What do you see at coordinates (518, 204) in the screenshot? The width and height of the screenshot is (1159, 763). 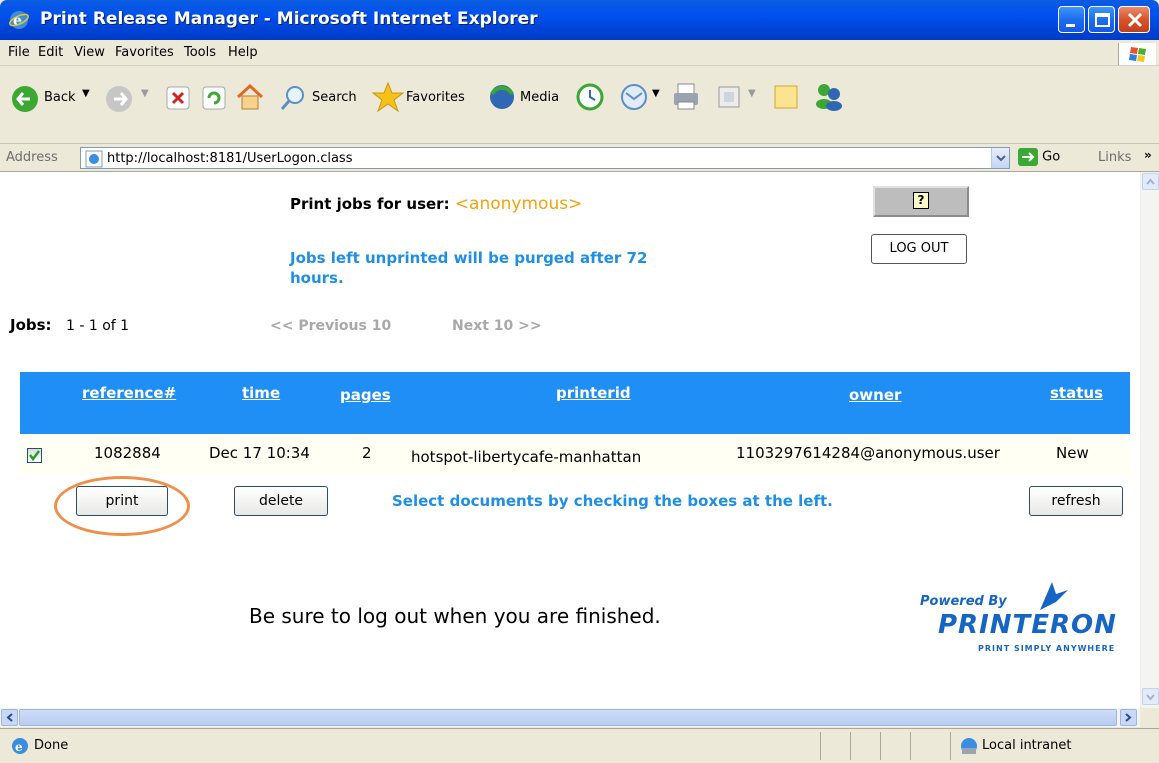 I see `user-name: <anonymous>` at bounding box center [518, 204].